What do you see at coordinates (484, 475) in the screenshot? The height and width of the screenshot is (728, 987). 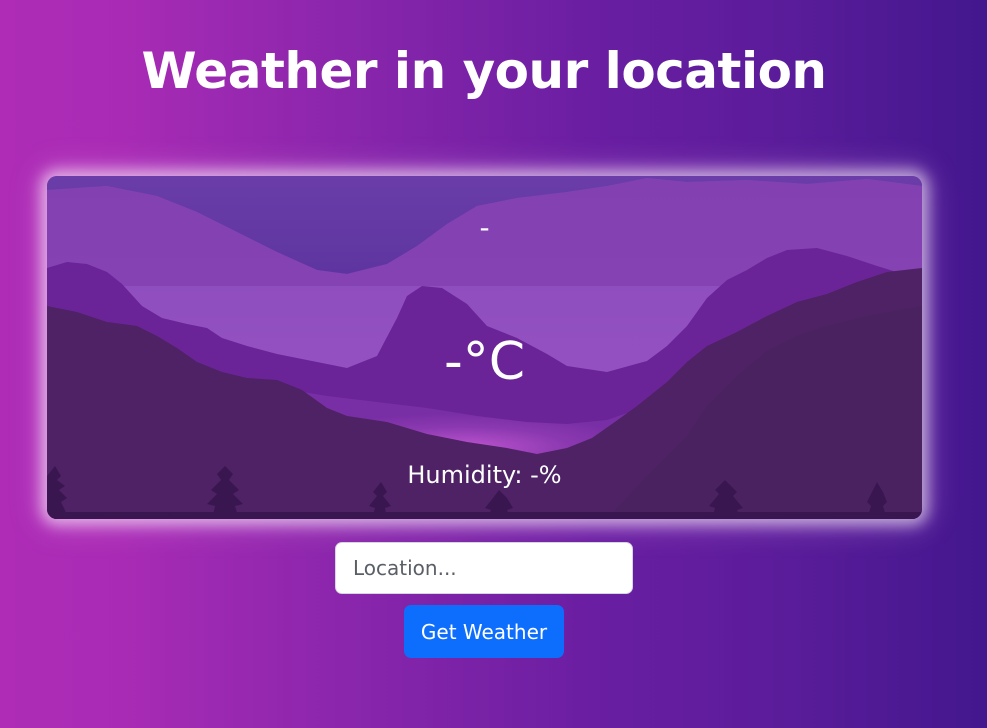 I see `humidity-value: Humidity: -%` at bounding box center [484, 475].